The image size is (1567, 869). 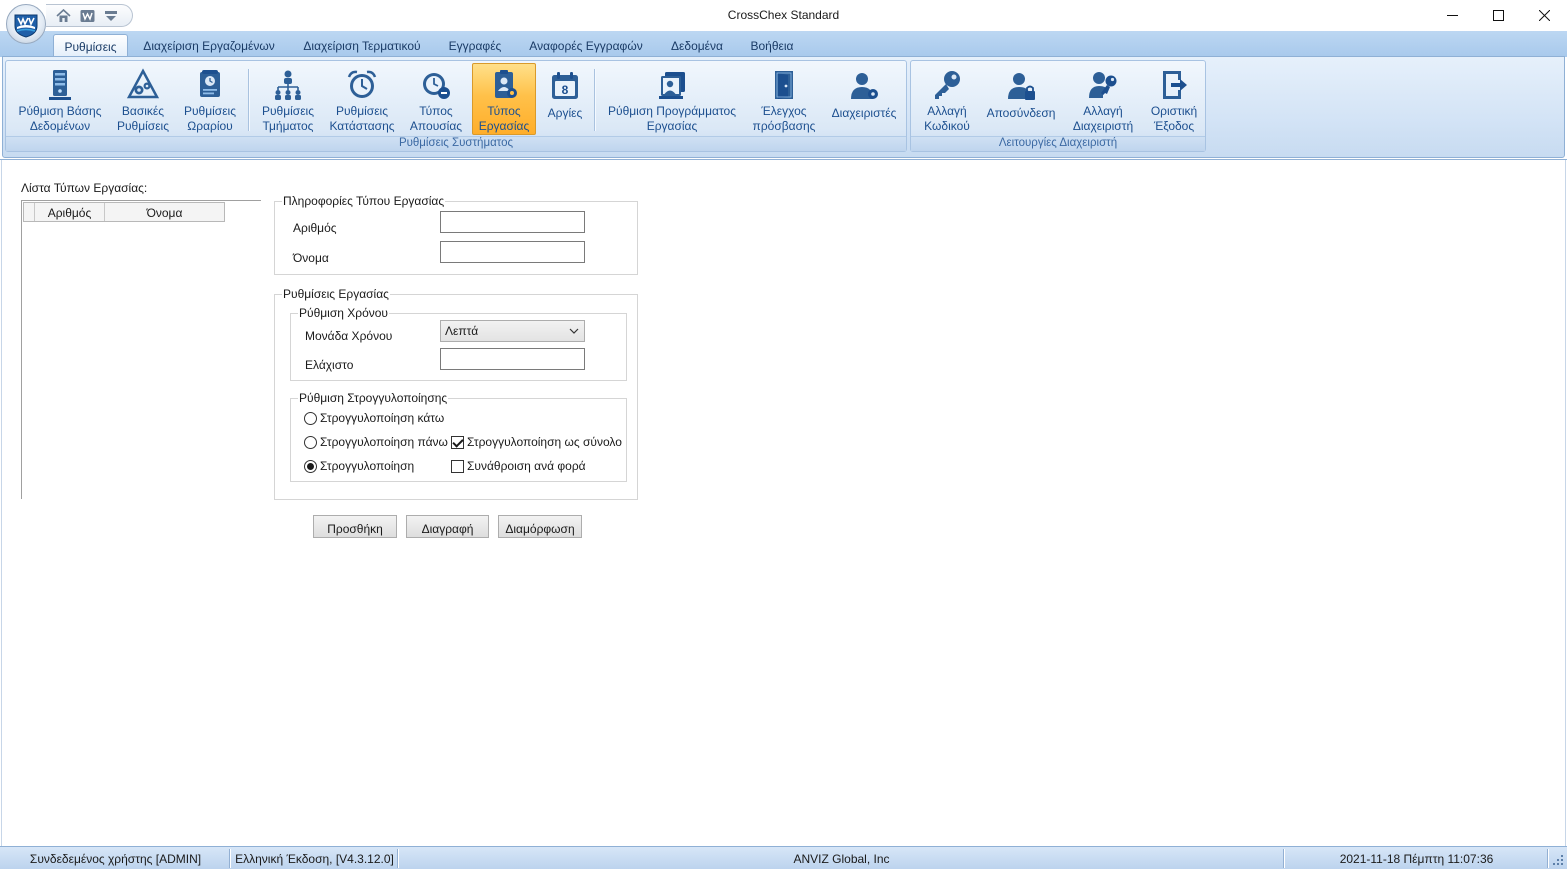 I want to click on exit-button: Οριστική Έξοδος, so click(x=1174, y=99).